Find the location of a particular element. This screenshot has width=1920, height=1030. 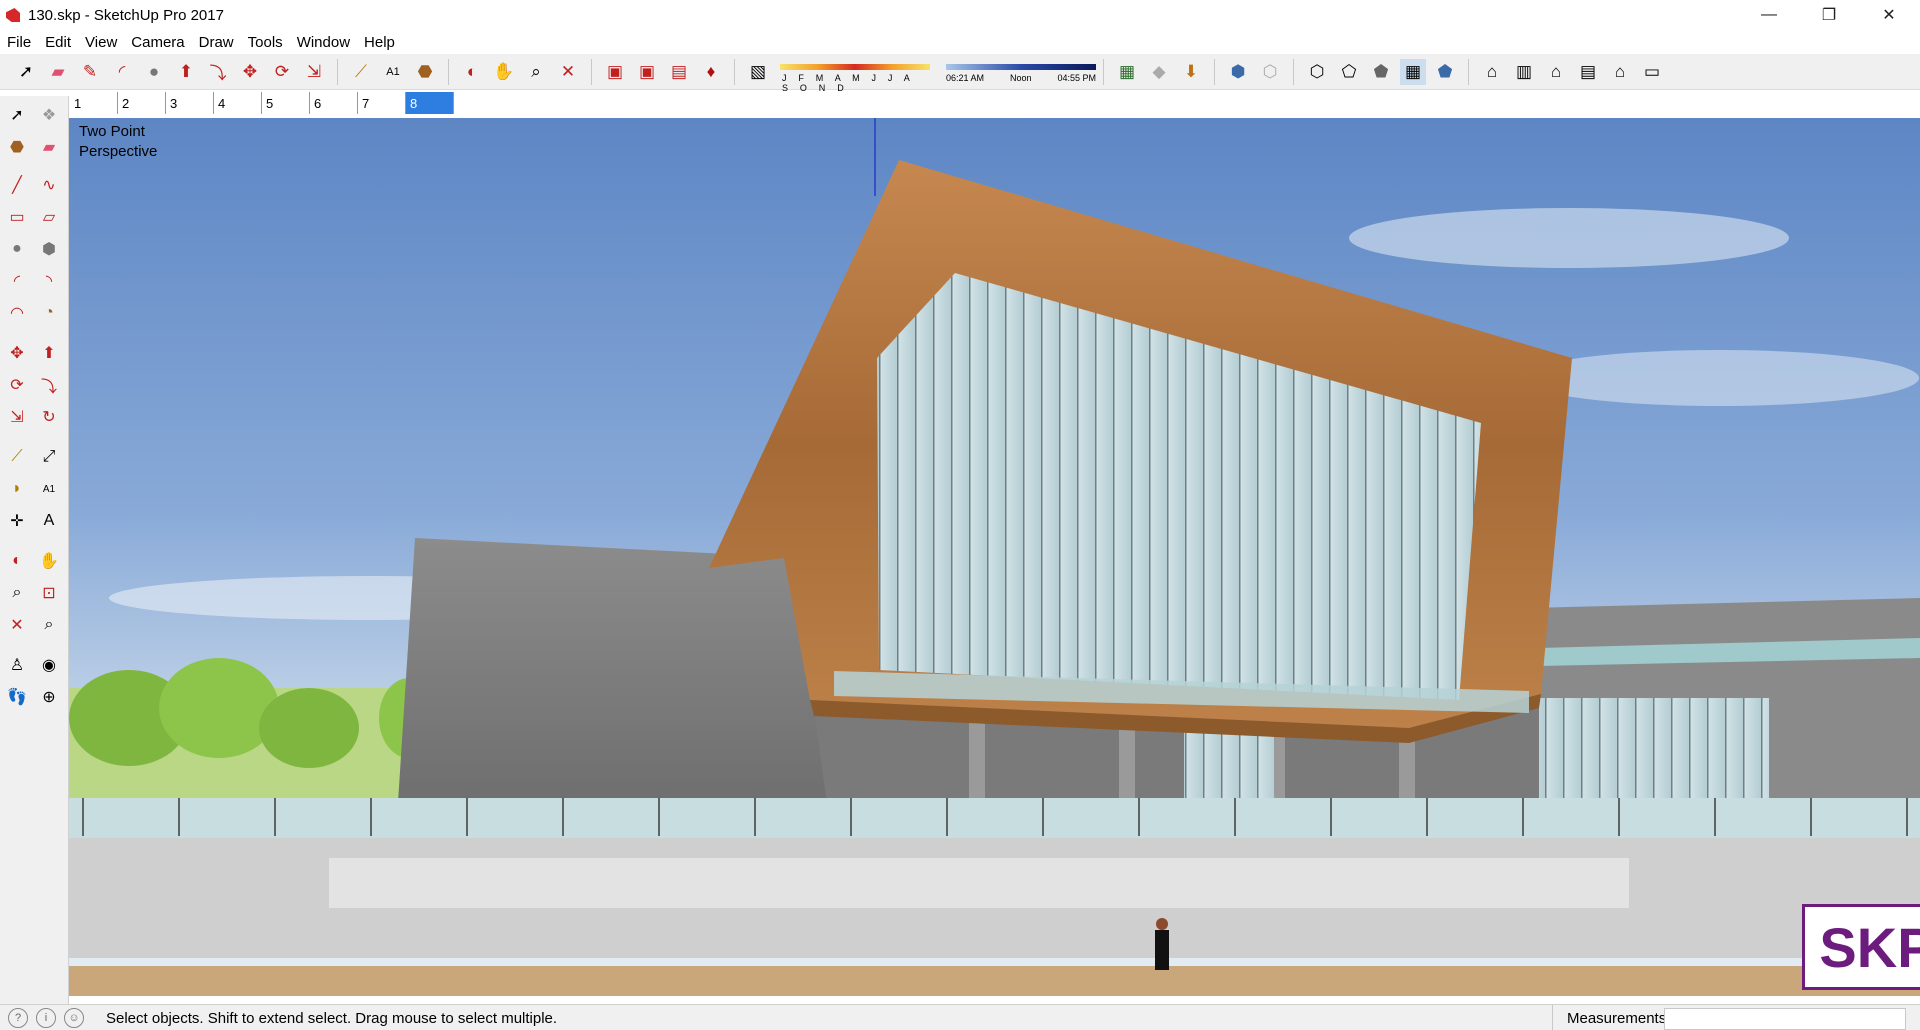

wireframe-icon: ⬡ is located at coordinates (1317, 72).